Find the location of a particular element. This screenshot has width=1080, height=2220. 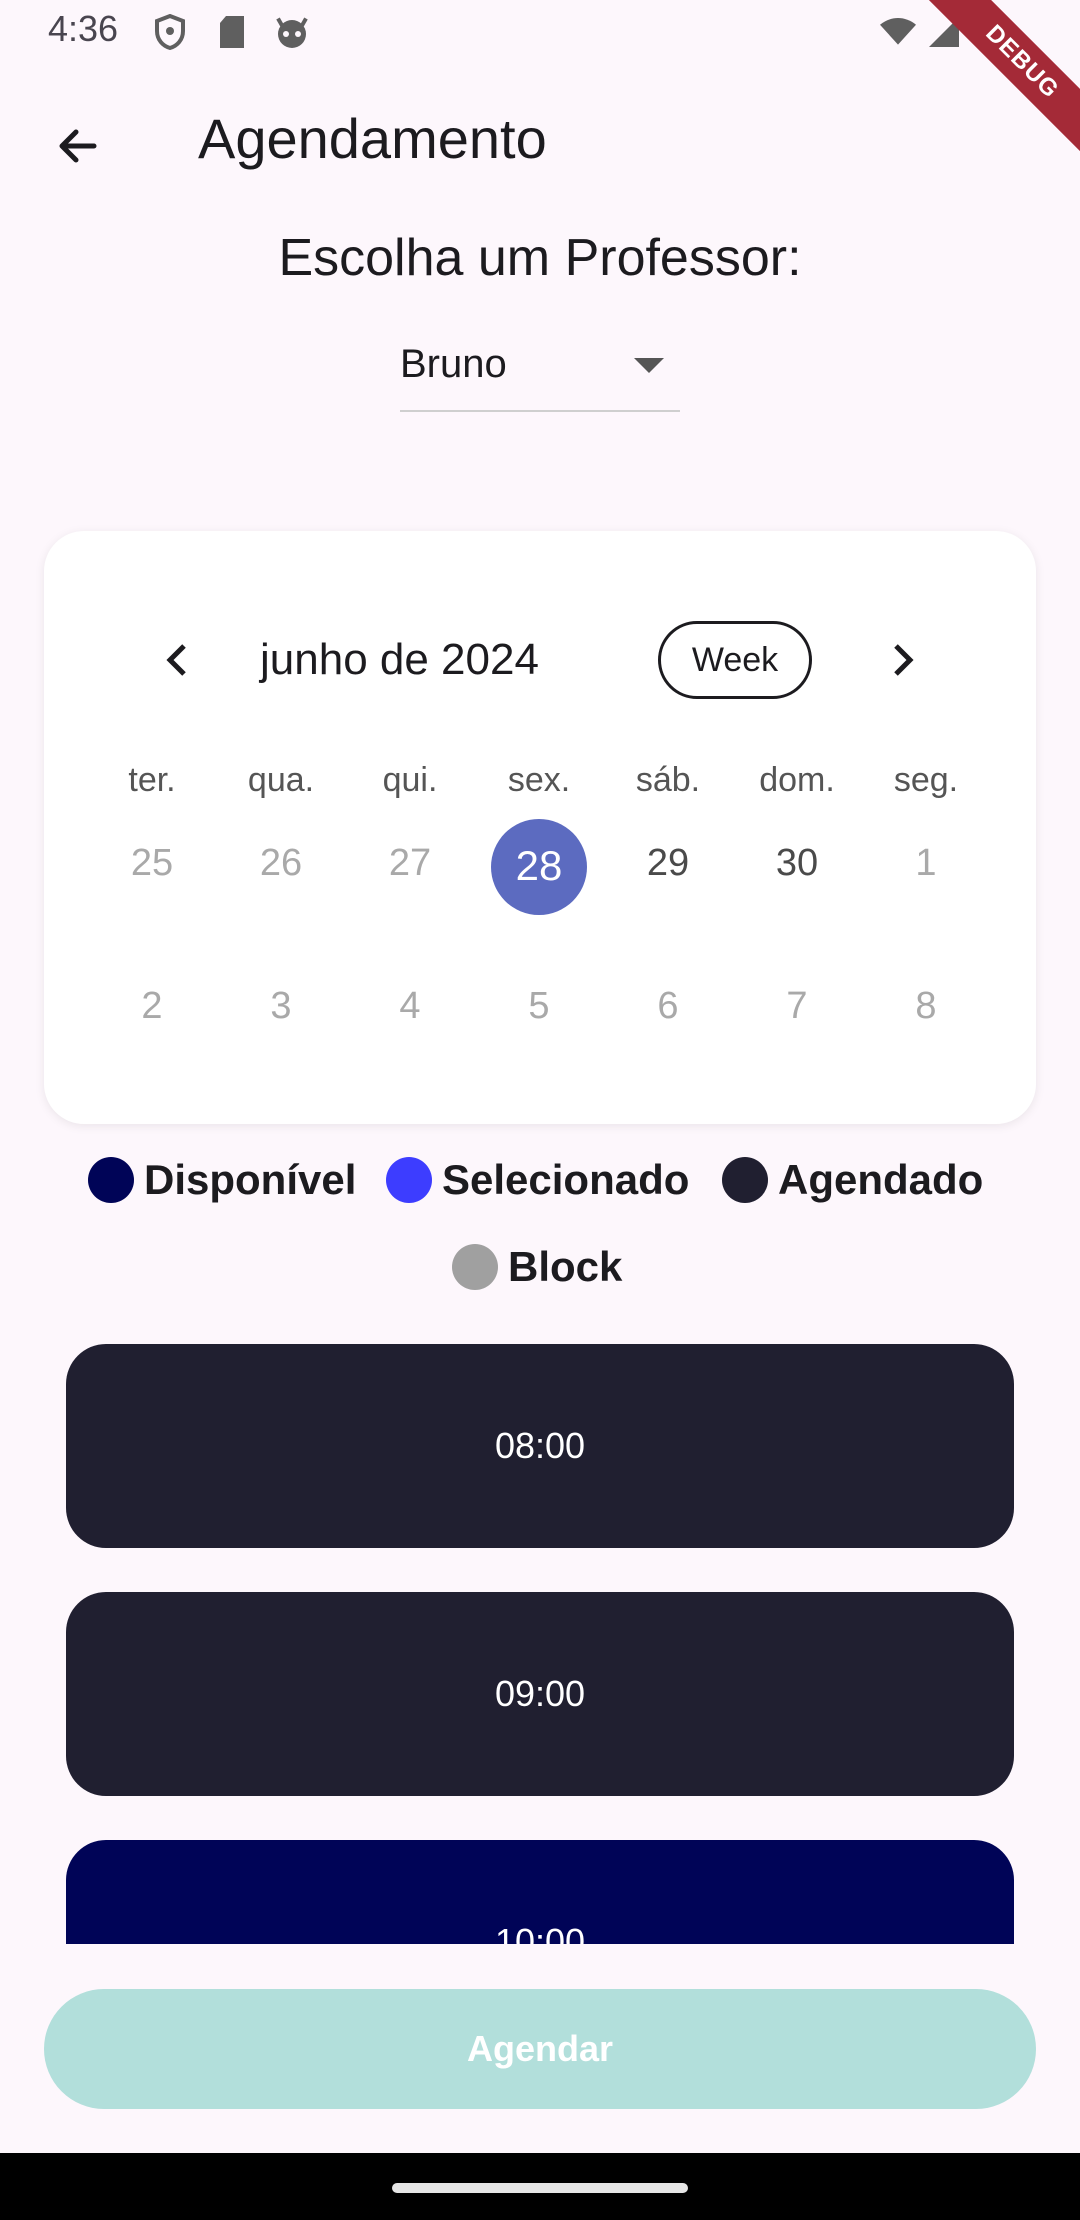

debug-banner: DEBUG is located at coordinates (990, 90).